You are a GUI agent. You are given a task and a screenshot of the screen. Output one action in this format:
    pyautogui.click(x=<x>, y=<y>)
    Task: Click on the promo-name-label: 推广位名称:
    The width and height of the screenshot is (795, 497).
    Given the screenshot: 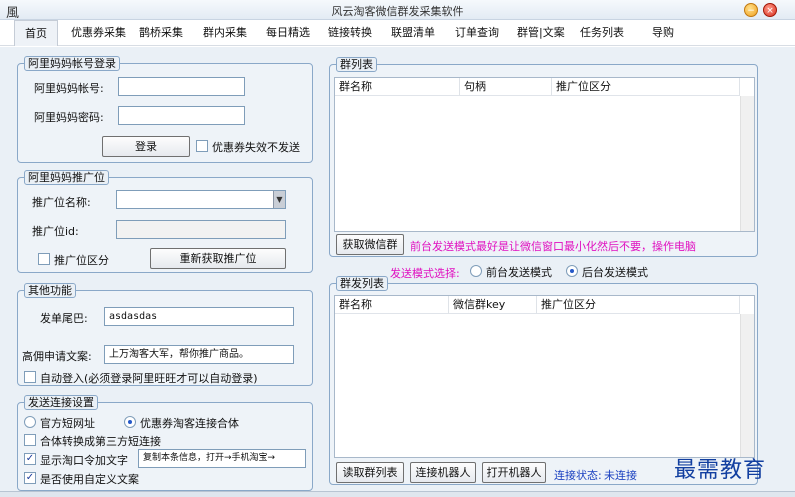 What is the action you would take?
    pyautogui.click(x=61, y=202)
    